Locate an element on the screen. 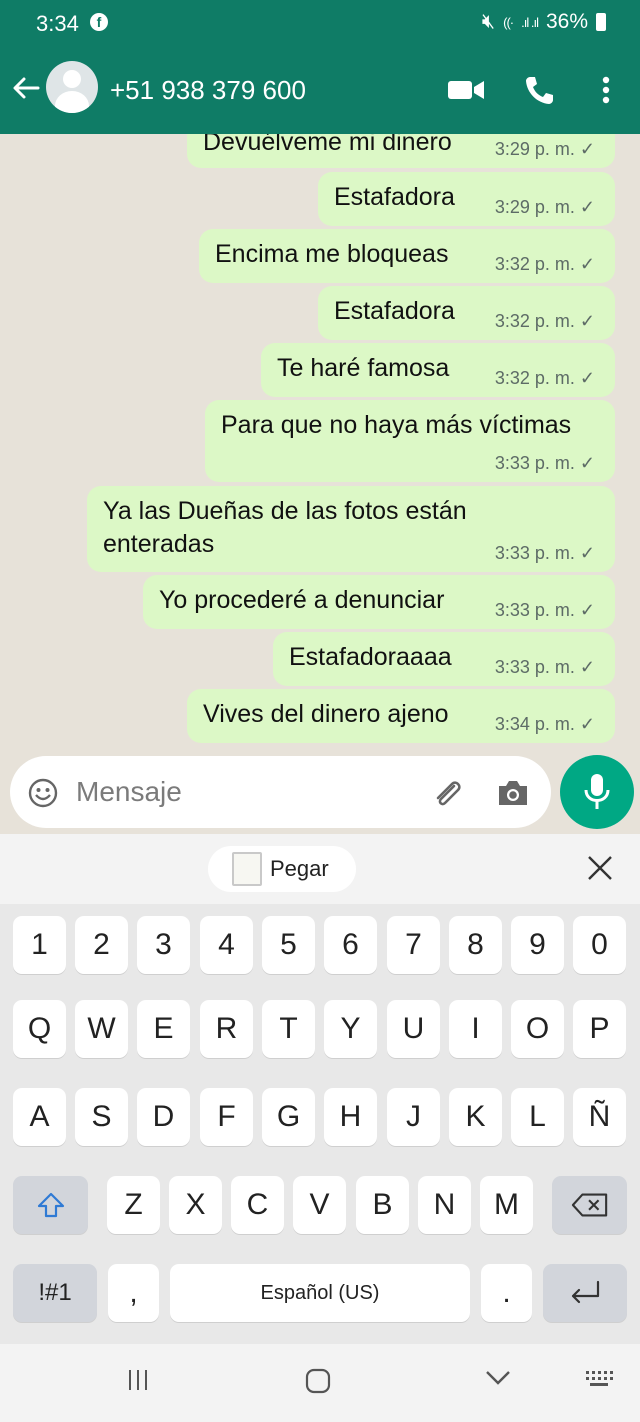 This screenshot has height=1422, width=640. key: 6 is located at coordinates (350, 945).